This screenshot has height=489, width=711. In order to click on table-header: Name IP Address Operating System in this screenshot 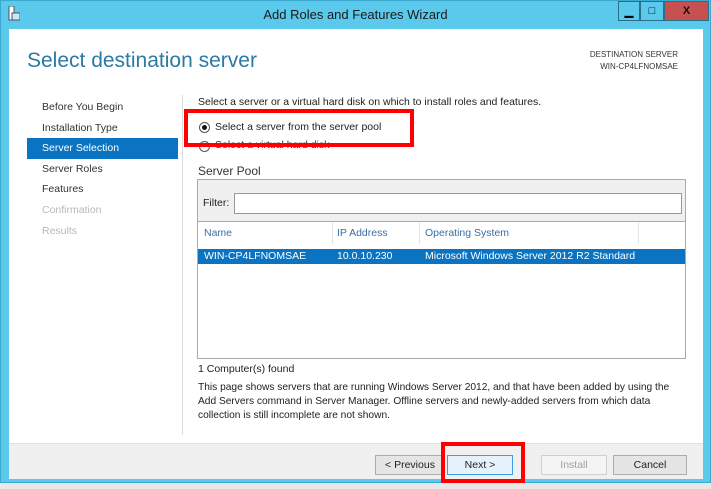, I will do `click(441, 234)`.